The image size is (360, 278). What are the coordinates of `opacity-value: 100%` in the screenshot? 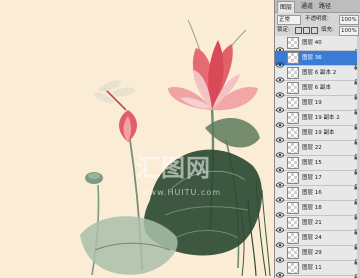 It's located at (349, 20).